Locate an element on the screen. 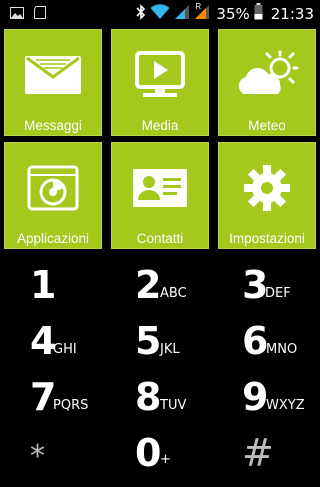 Image resolution: width=320 pixels, height=487 pixels. tile-media: Media is located at coordinates (160, 82).